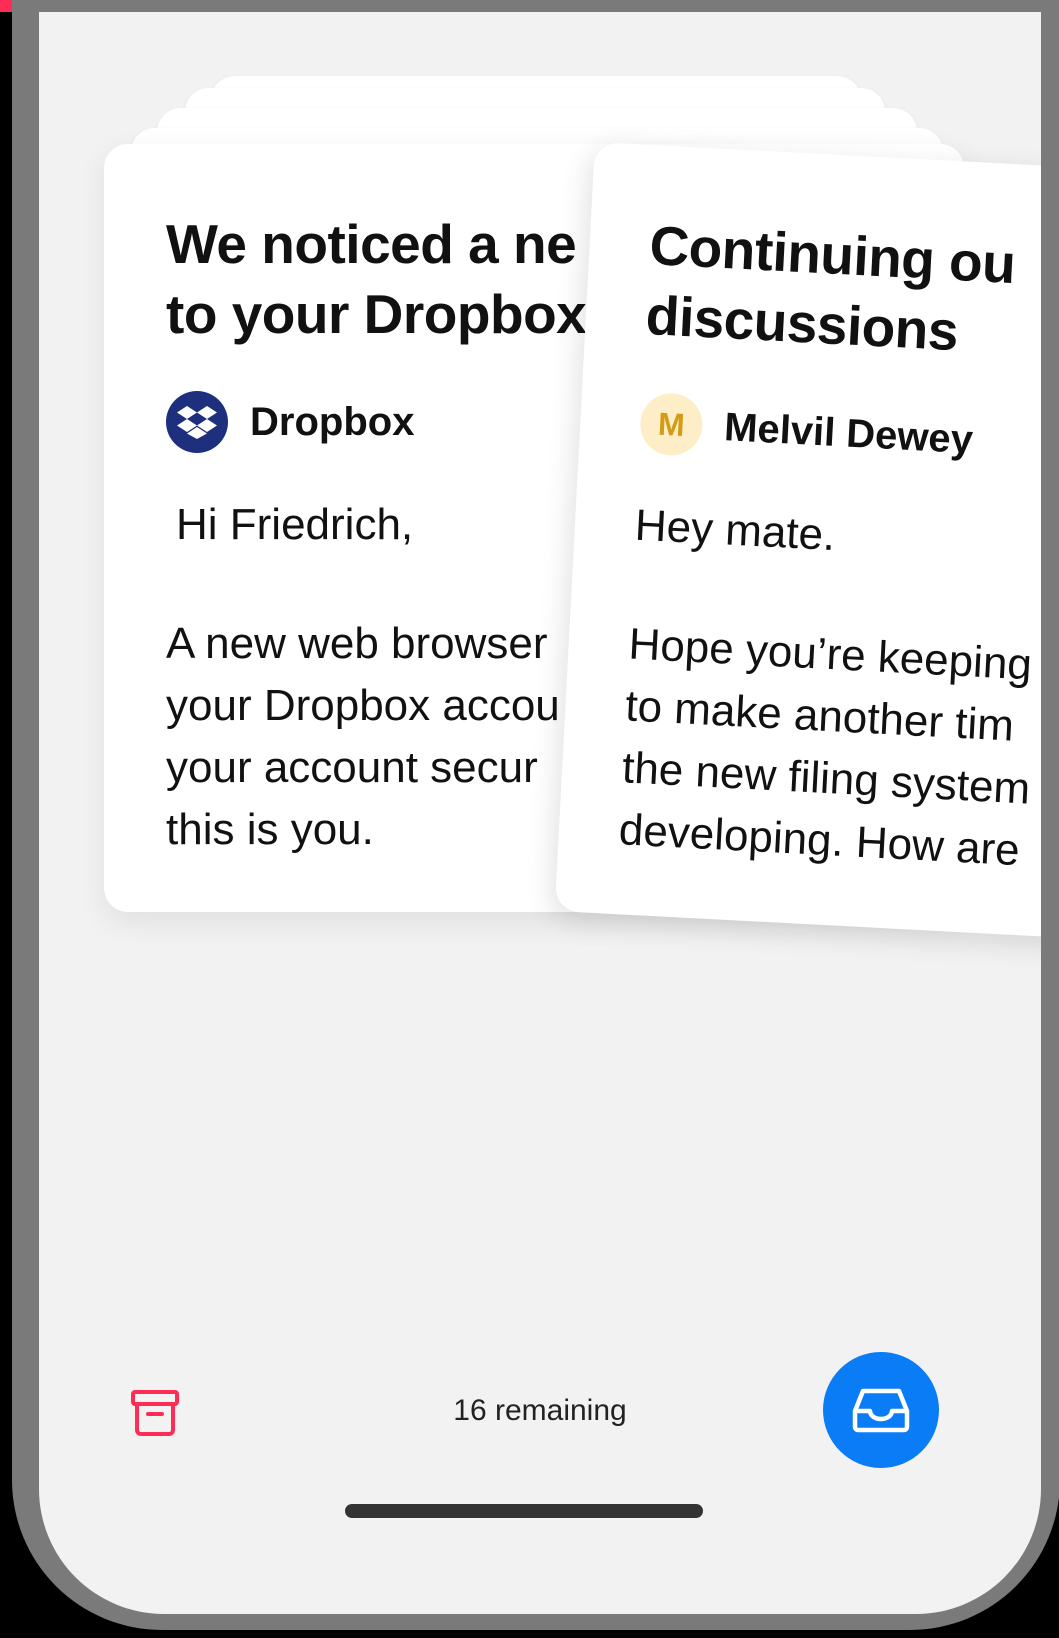 The image size is (1059, 1638). I want to click on sender-name: Melvil Dewey, so click(849, 433).